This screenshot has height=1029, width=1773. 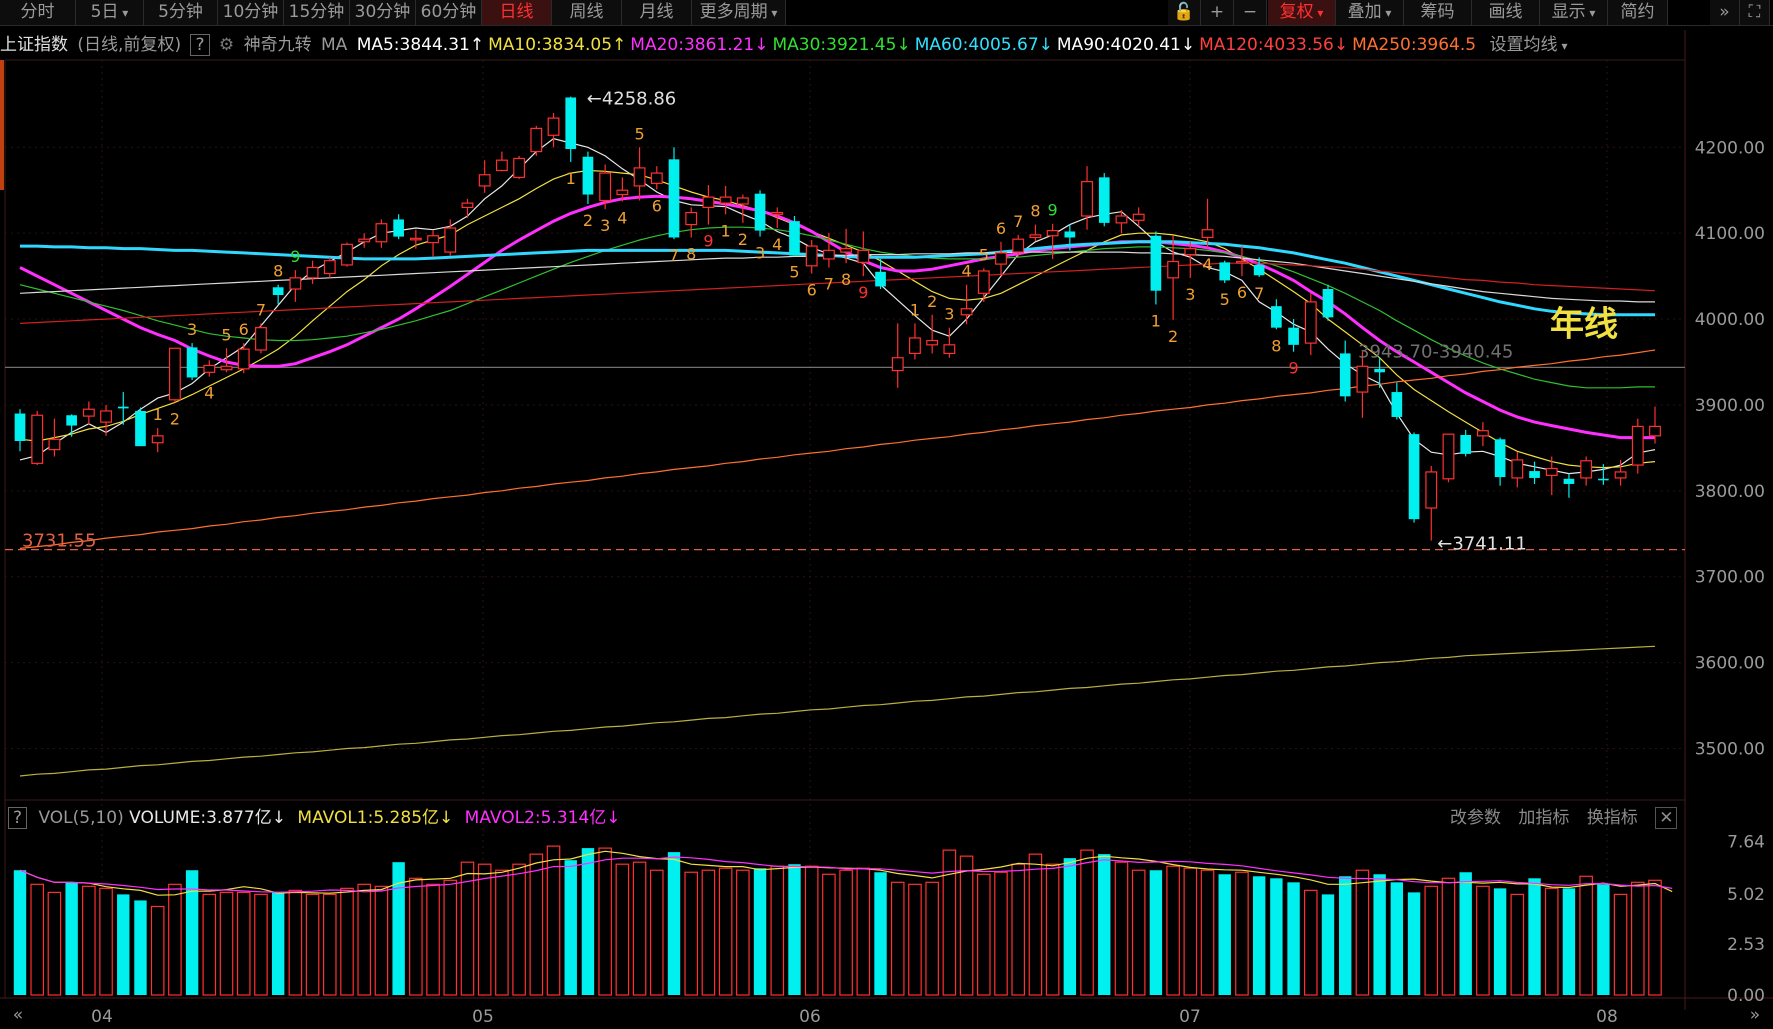 What do you see at coordinates (1482, 543) in the screenshot?
I see `low-price-label: ←3741.11` at bounding box center [1482, 543].